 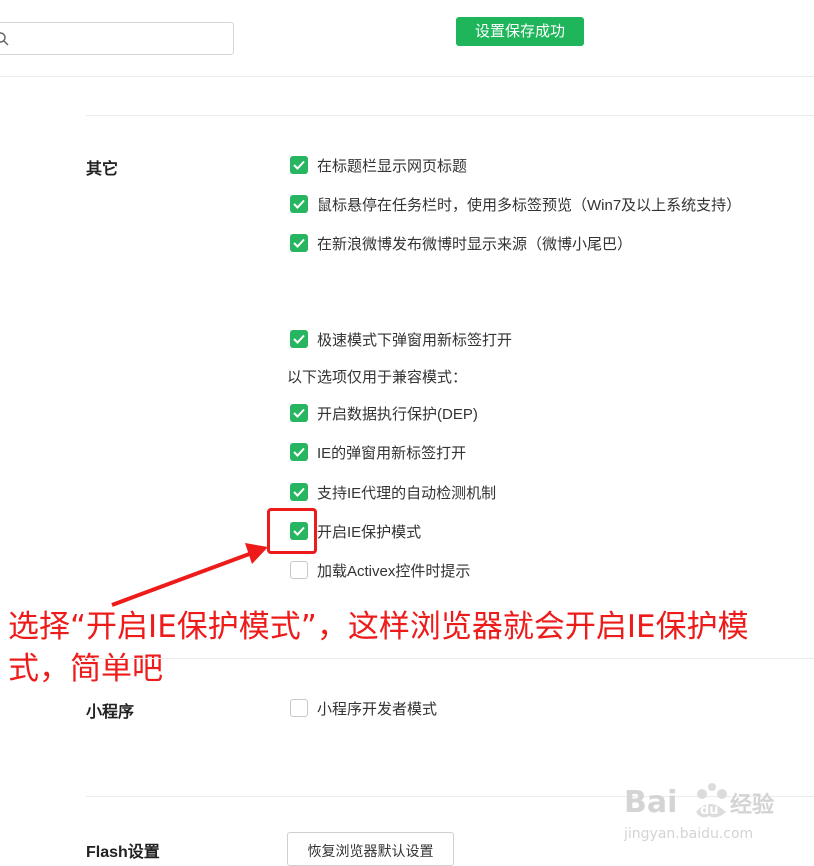 I want to click on svg-text: du, so click(x=709, y=810).